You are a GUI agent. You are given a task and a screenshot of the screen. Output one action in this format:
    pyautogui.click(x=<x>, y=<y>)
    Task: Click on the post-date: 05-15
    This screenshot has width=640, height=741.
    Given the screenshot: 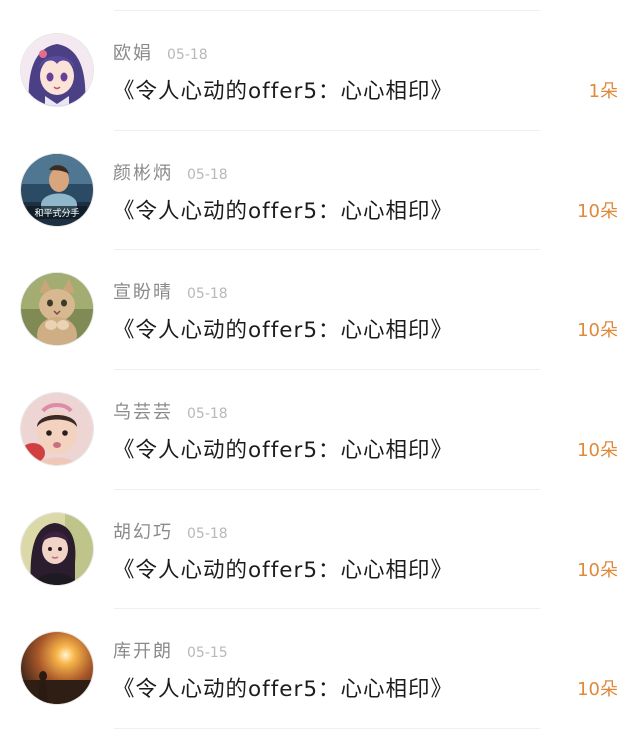 What is the action you would take?
    pyautogui.click(x=207, y=653)
    